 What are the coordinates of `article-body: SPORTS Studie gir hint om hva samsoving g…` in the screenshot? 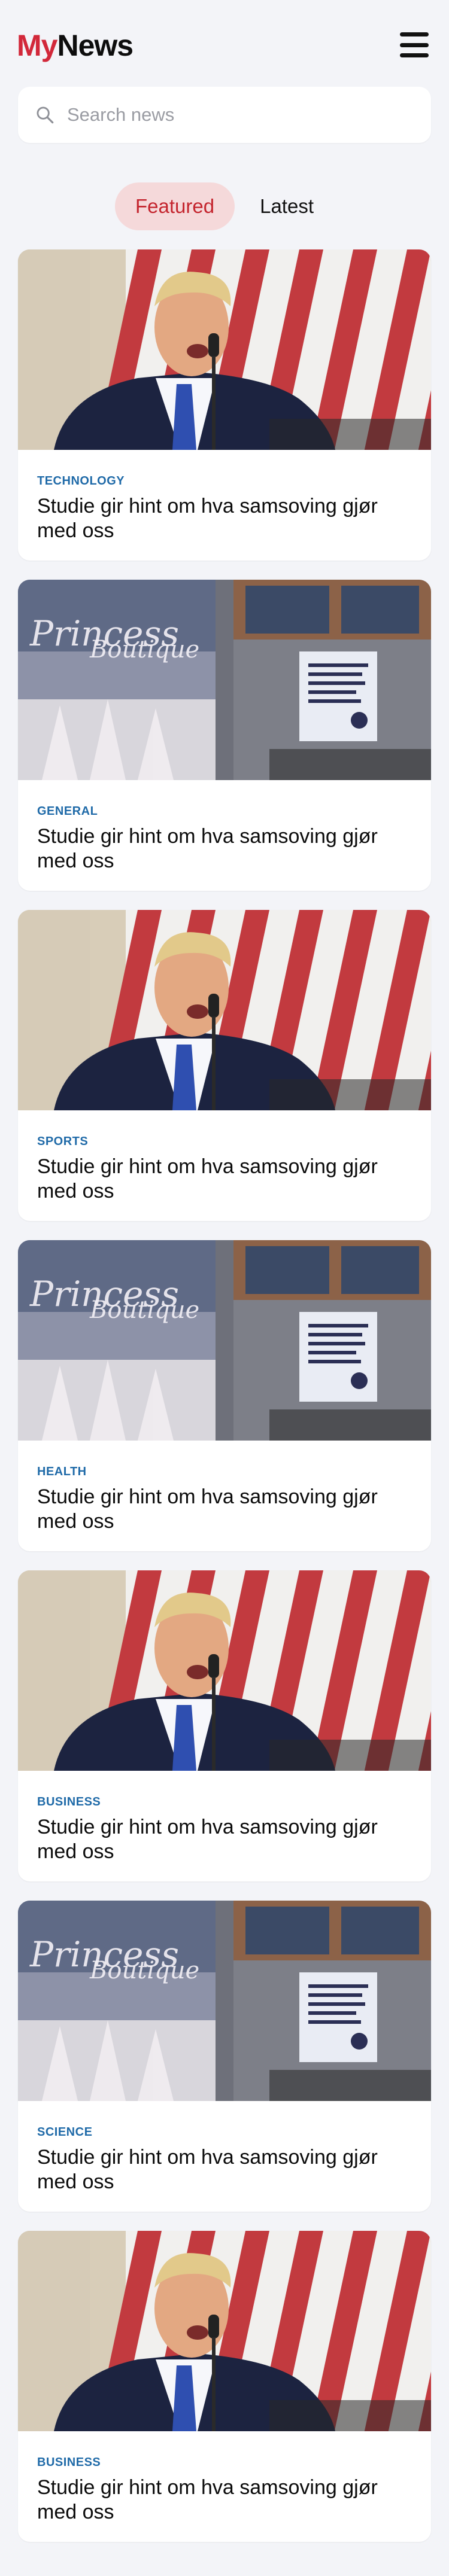 It's located at (224, 1157).